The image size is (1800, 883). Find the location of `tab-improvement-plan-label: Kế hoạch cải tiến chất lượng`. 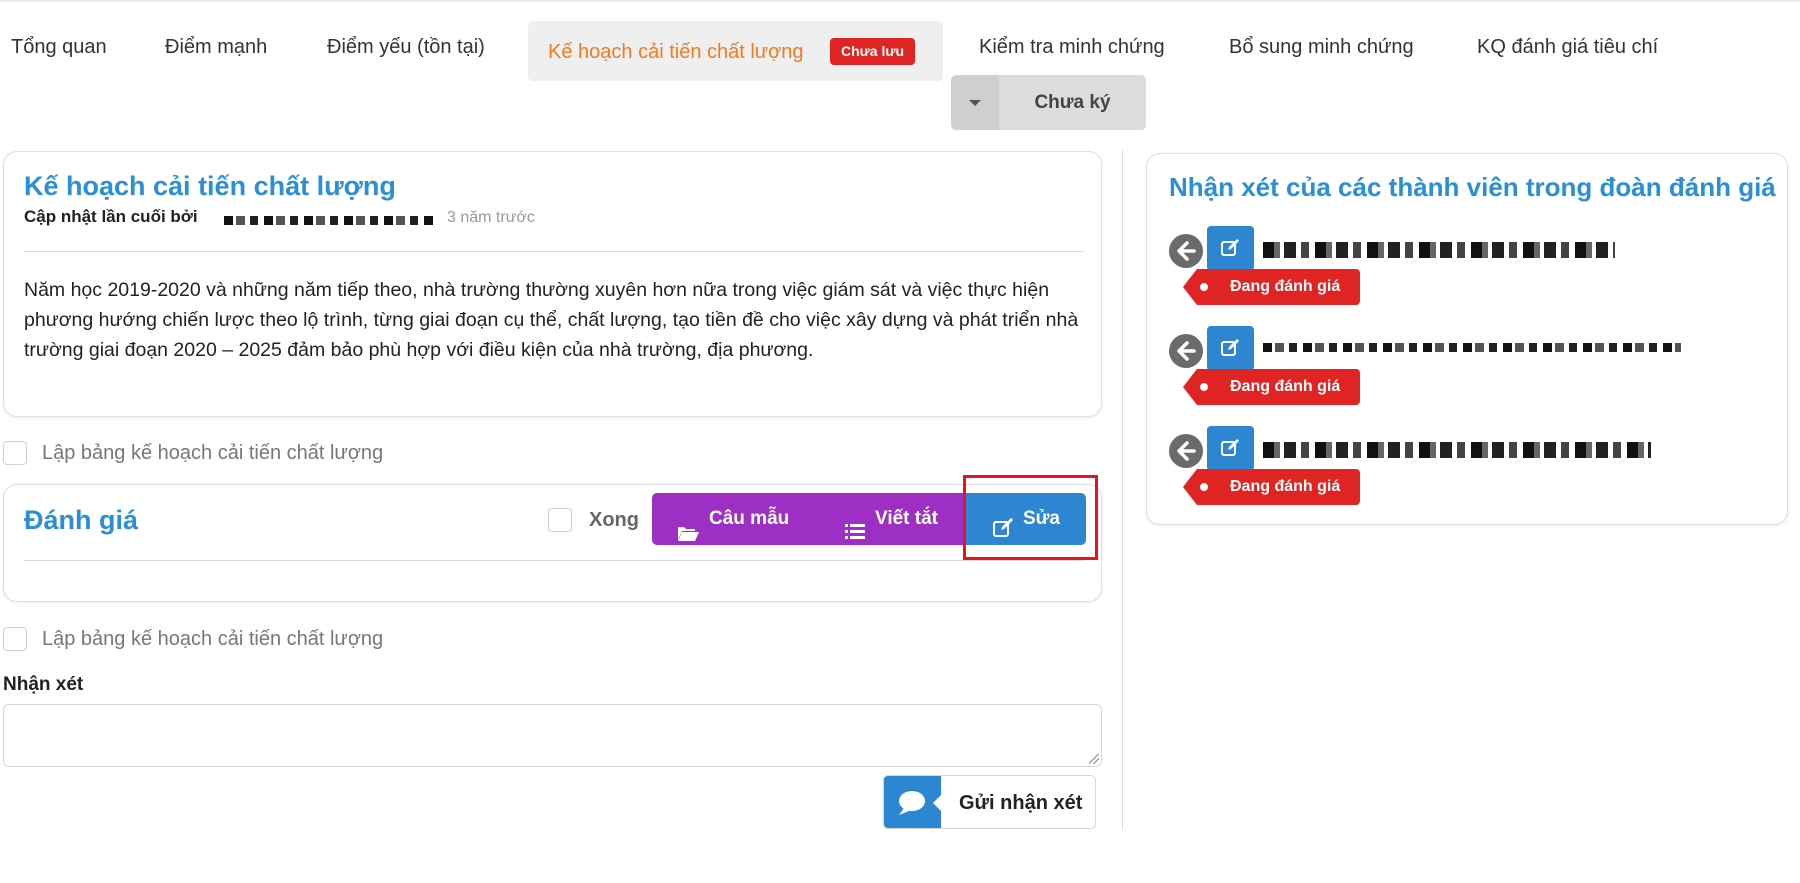

tab-improvement-plan-label: Kế hoạch cải tiến chất lượng is located at coordinates (676, 52).